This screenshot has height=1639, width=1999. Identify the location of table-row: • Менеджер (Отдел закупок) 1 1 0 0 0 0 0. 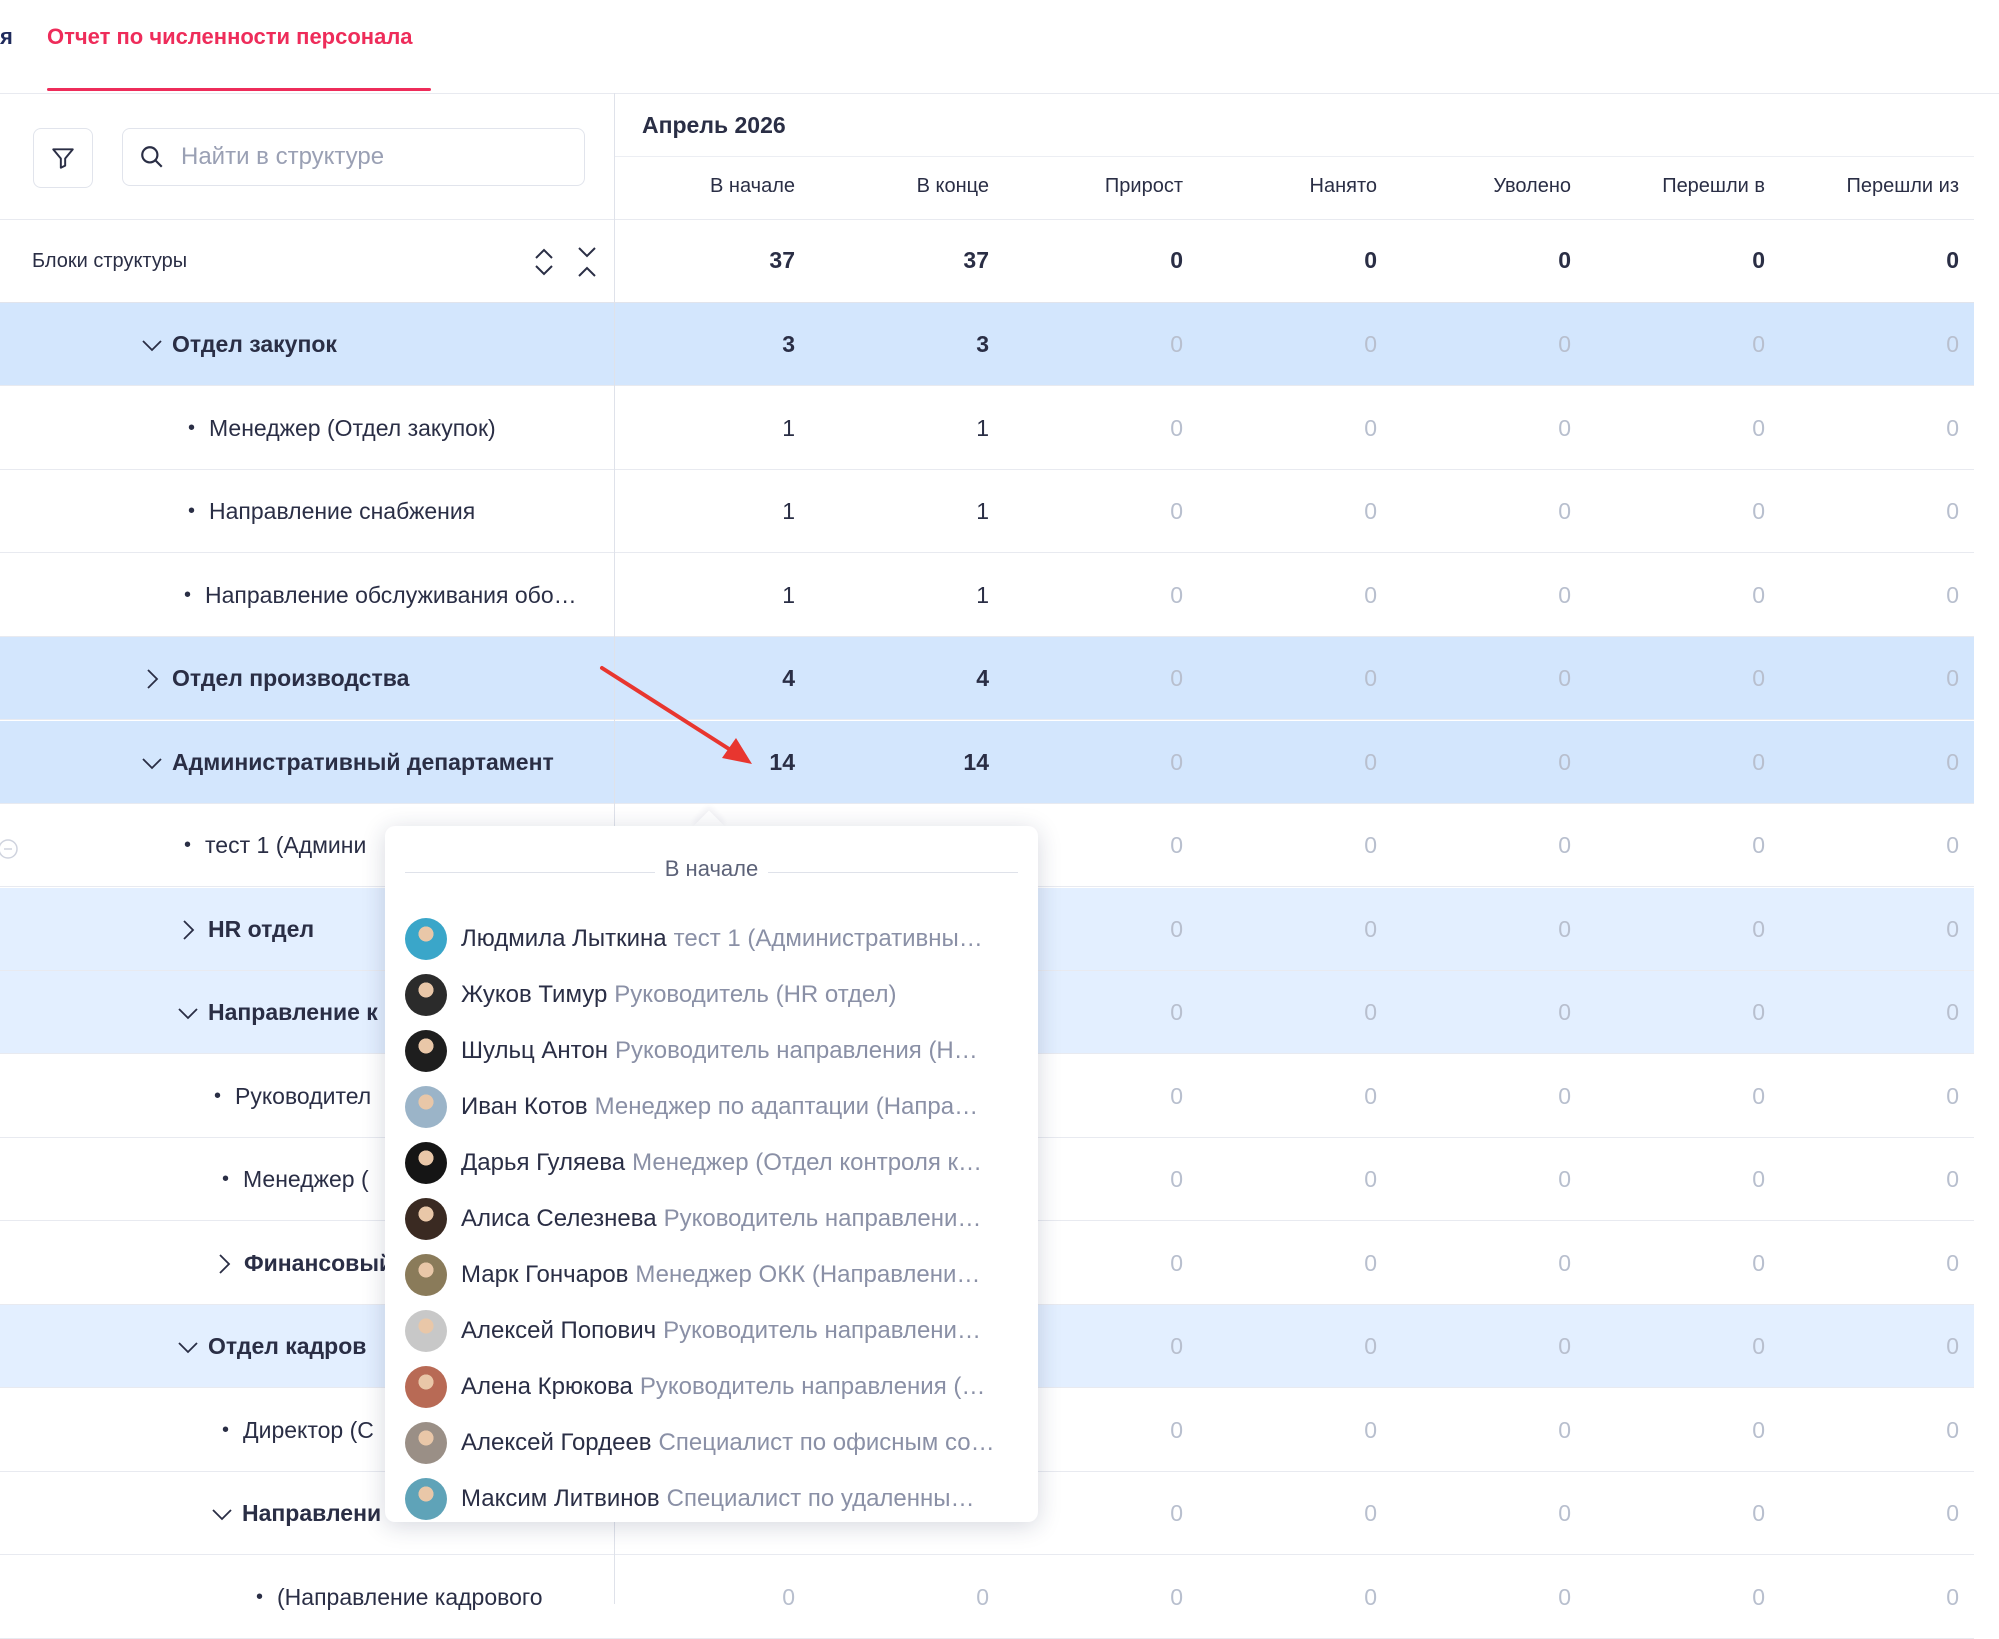
(987, 428).